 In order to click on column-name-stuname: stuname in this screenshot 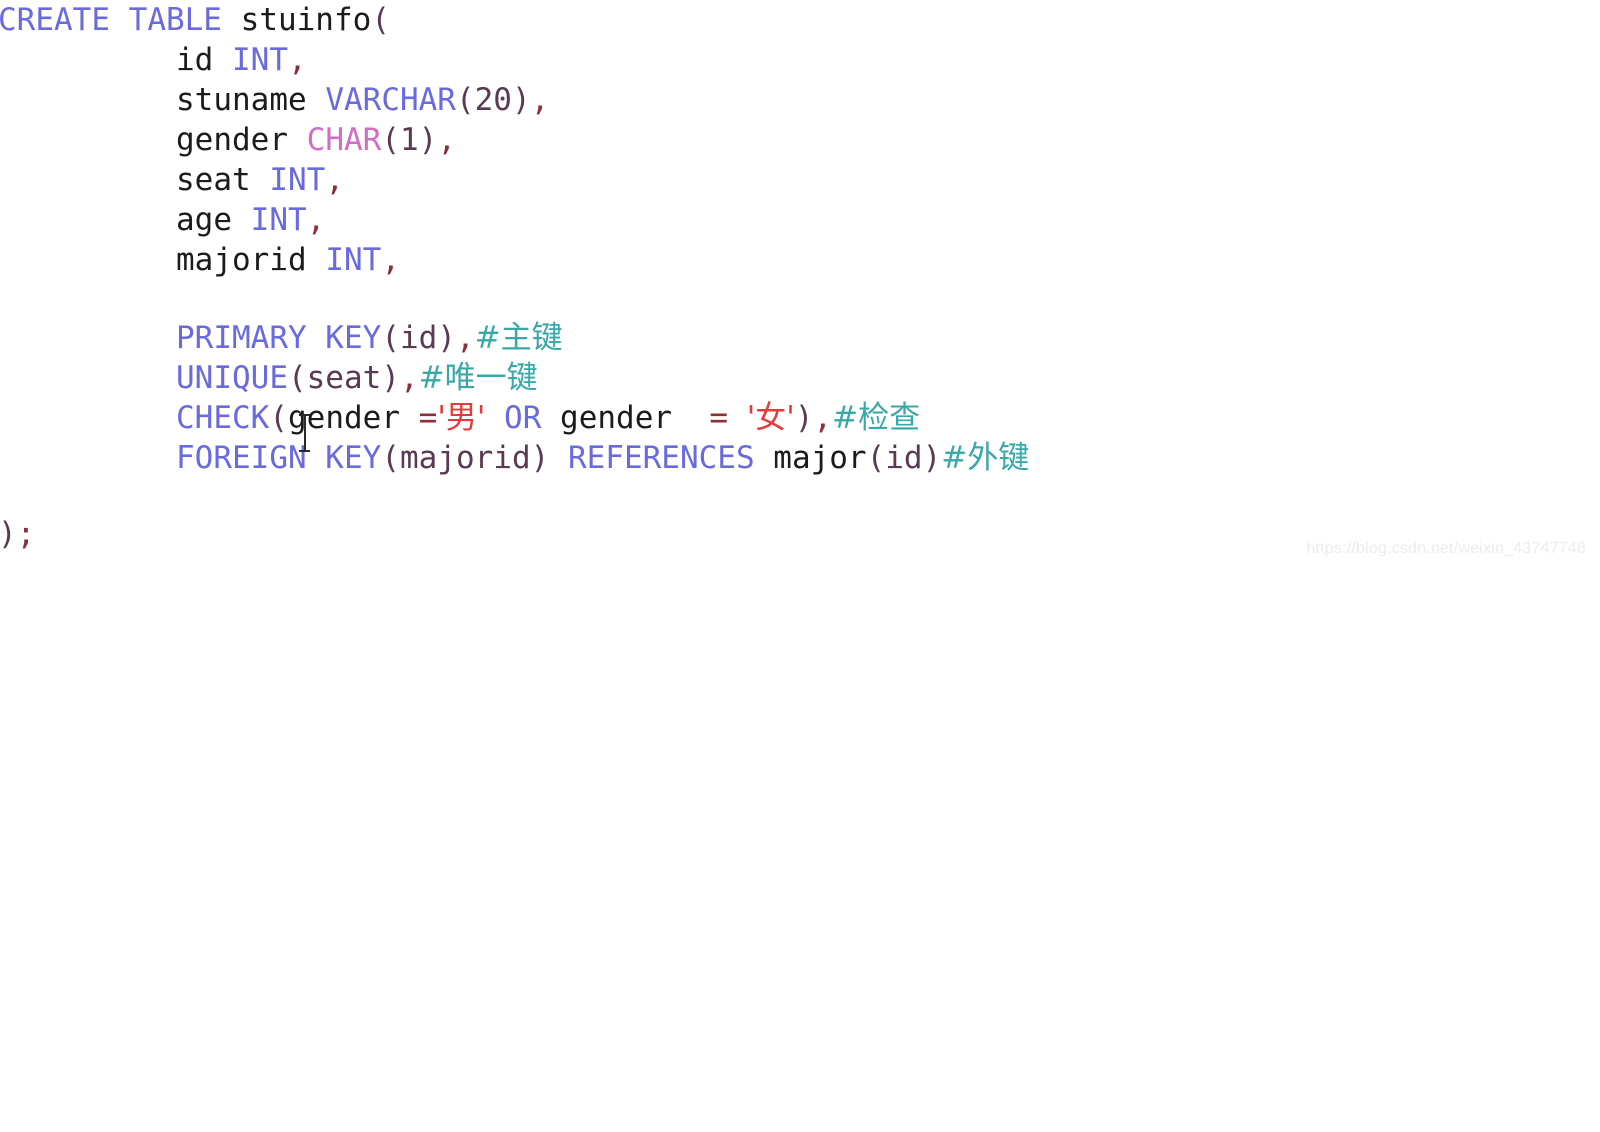, I will do `click(241, 100)`.